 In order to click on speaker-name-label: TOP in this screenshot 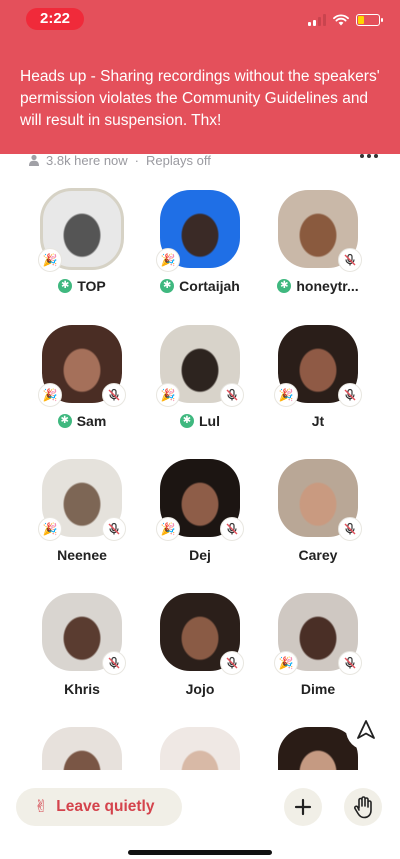, I will do `click(91, 286)`.